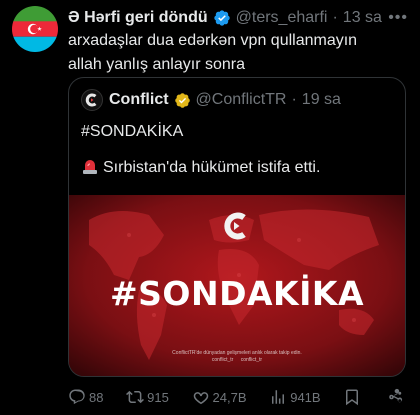  Describe the element at coordinates (212, 167) in the screenshot. I see `quote-text-body: Sırbistan'da hükümet istifa etti.` at that location.